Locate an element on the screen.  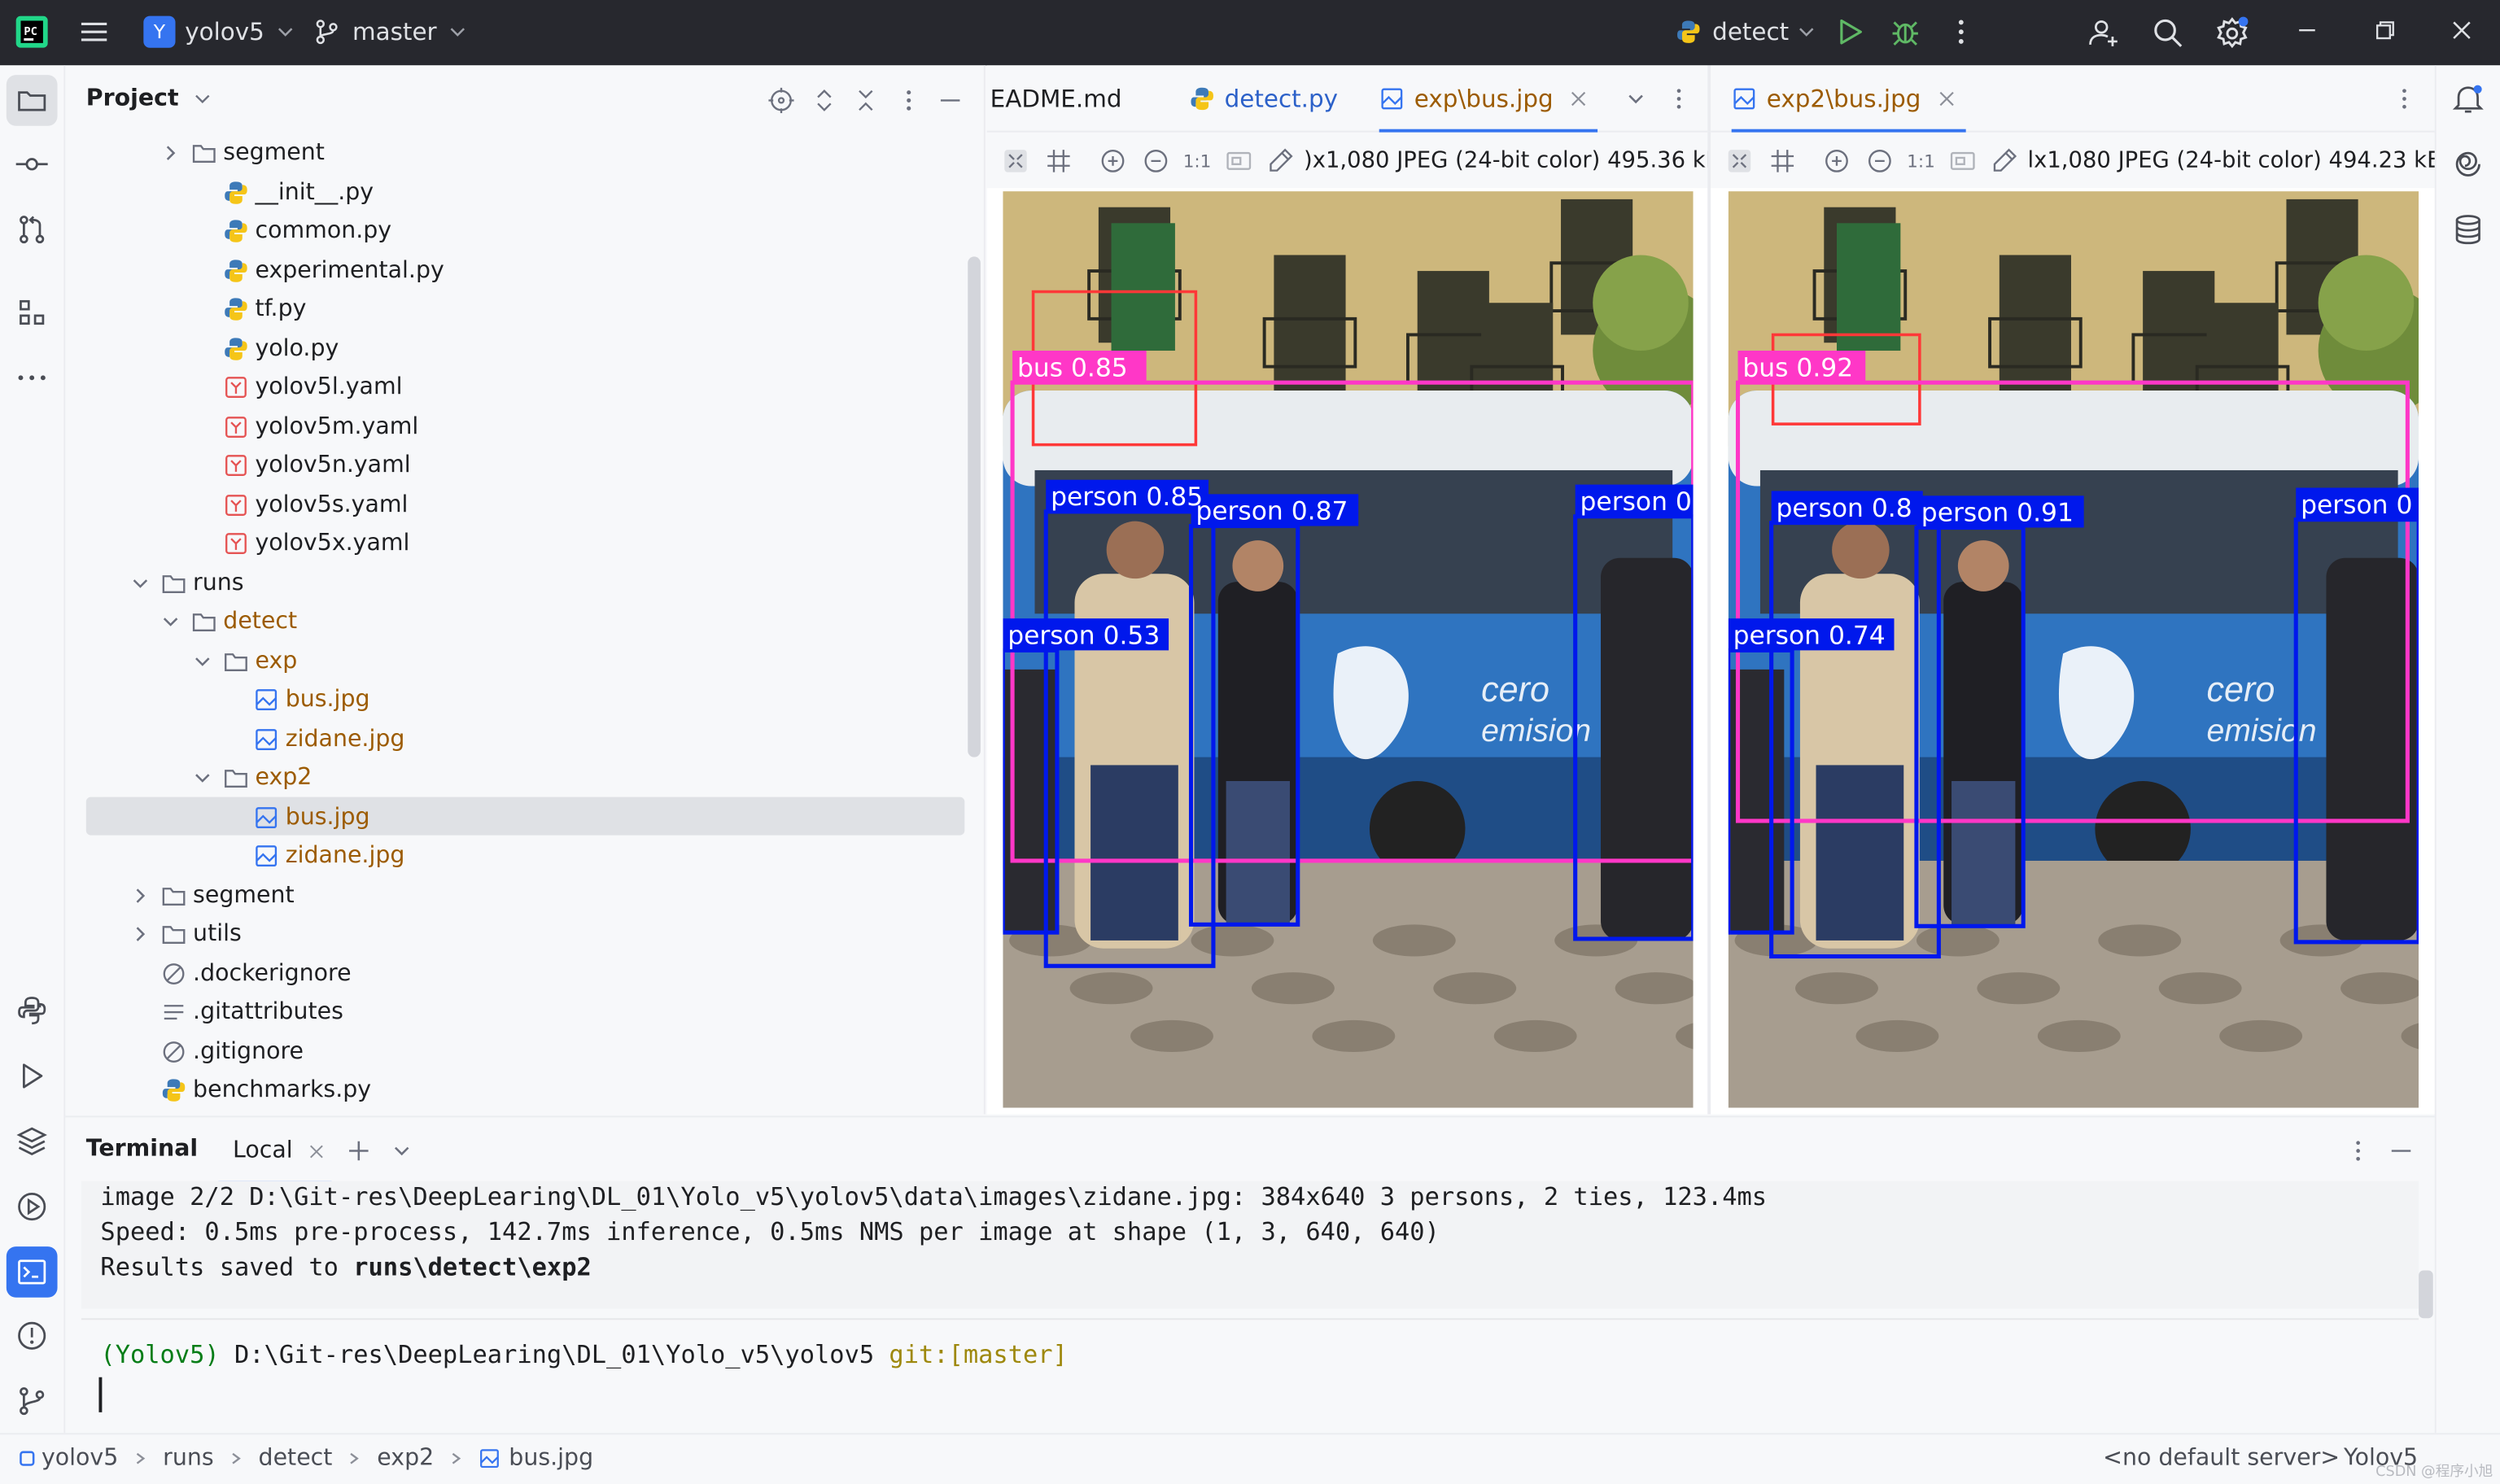
tree-file: experimental.py is located at coordinates (333, 271).